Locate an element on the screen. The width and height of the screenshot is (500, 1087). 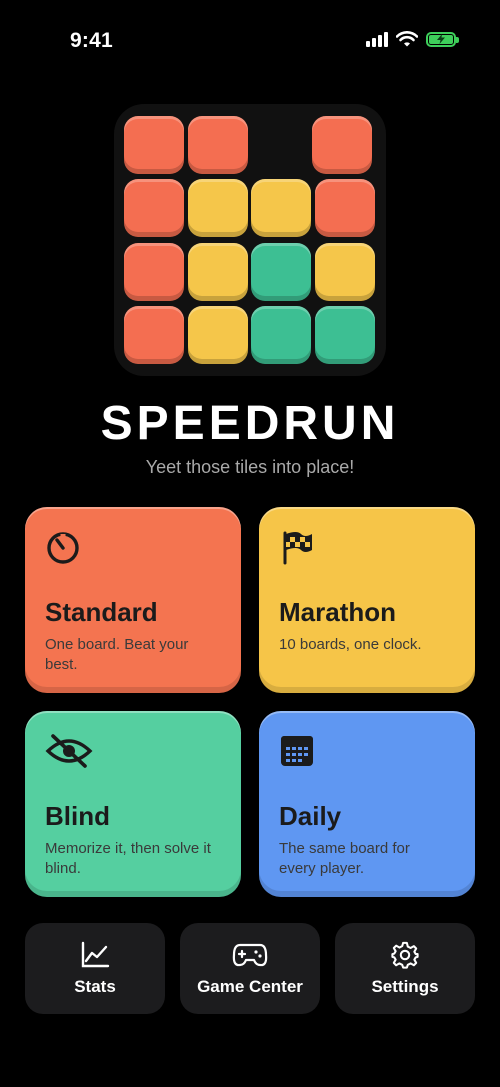
checkered-flag-icon is located at coordinates (297, 548).